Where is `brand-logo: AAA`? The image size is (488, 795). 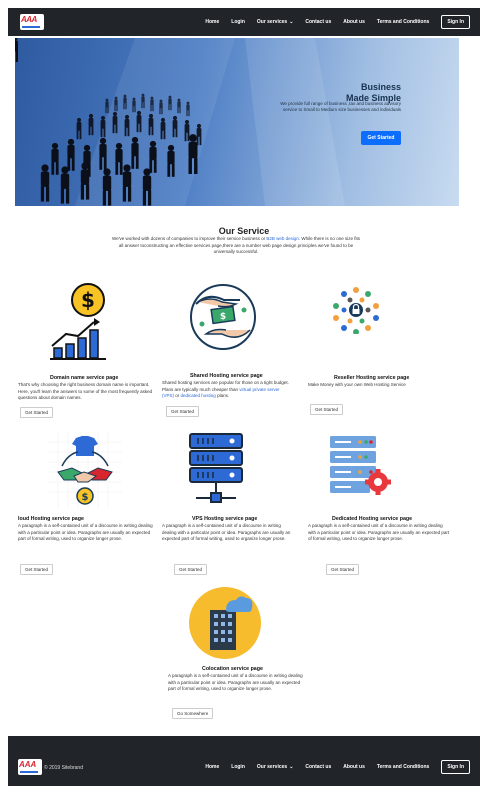 brand-logo: AAA is located at coordinates (32, 22).